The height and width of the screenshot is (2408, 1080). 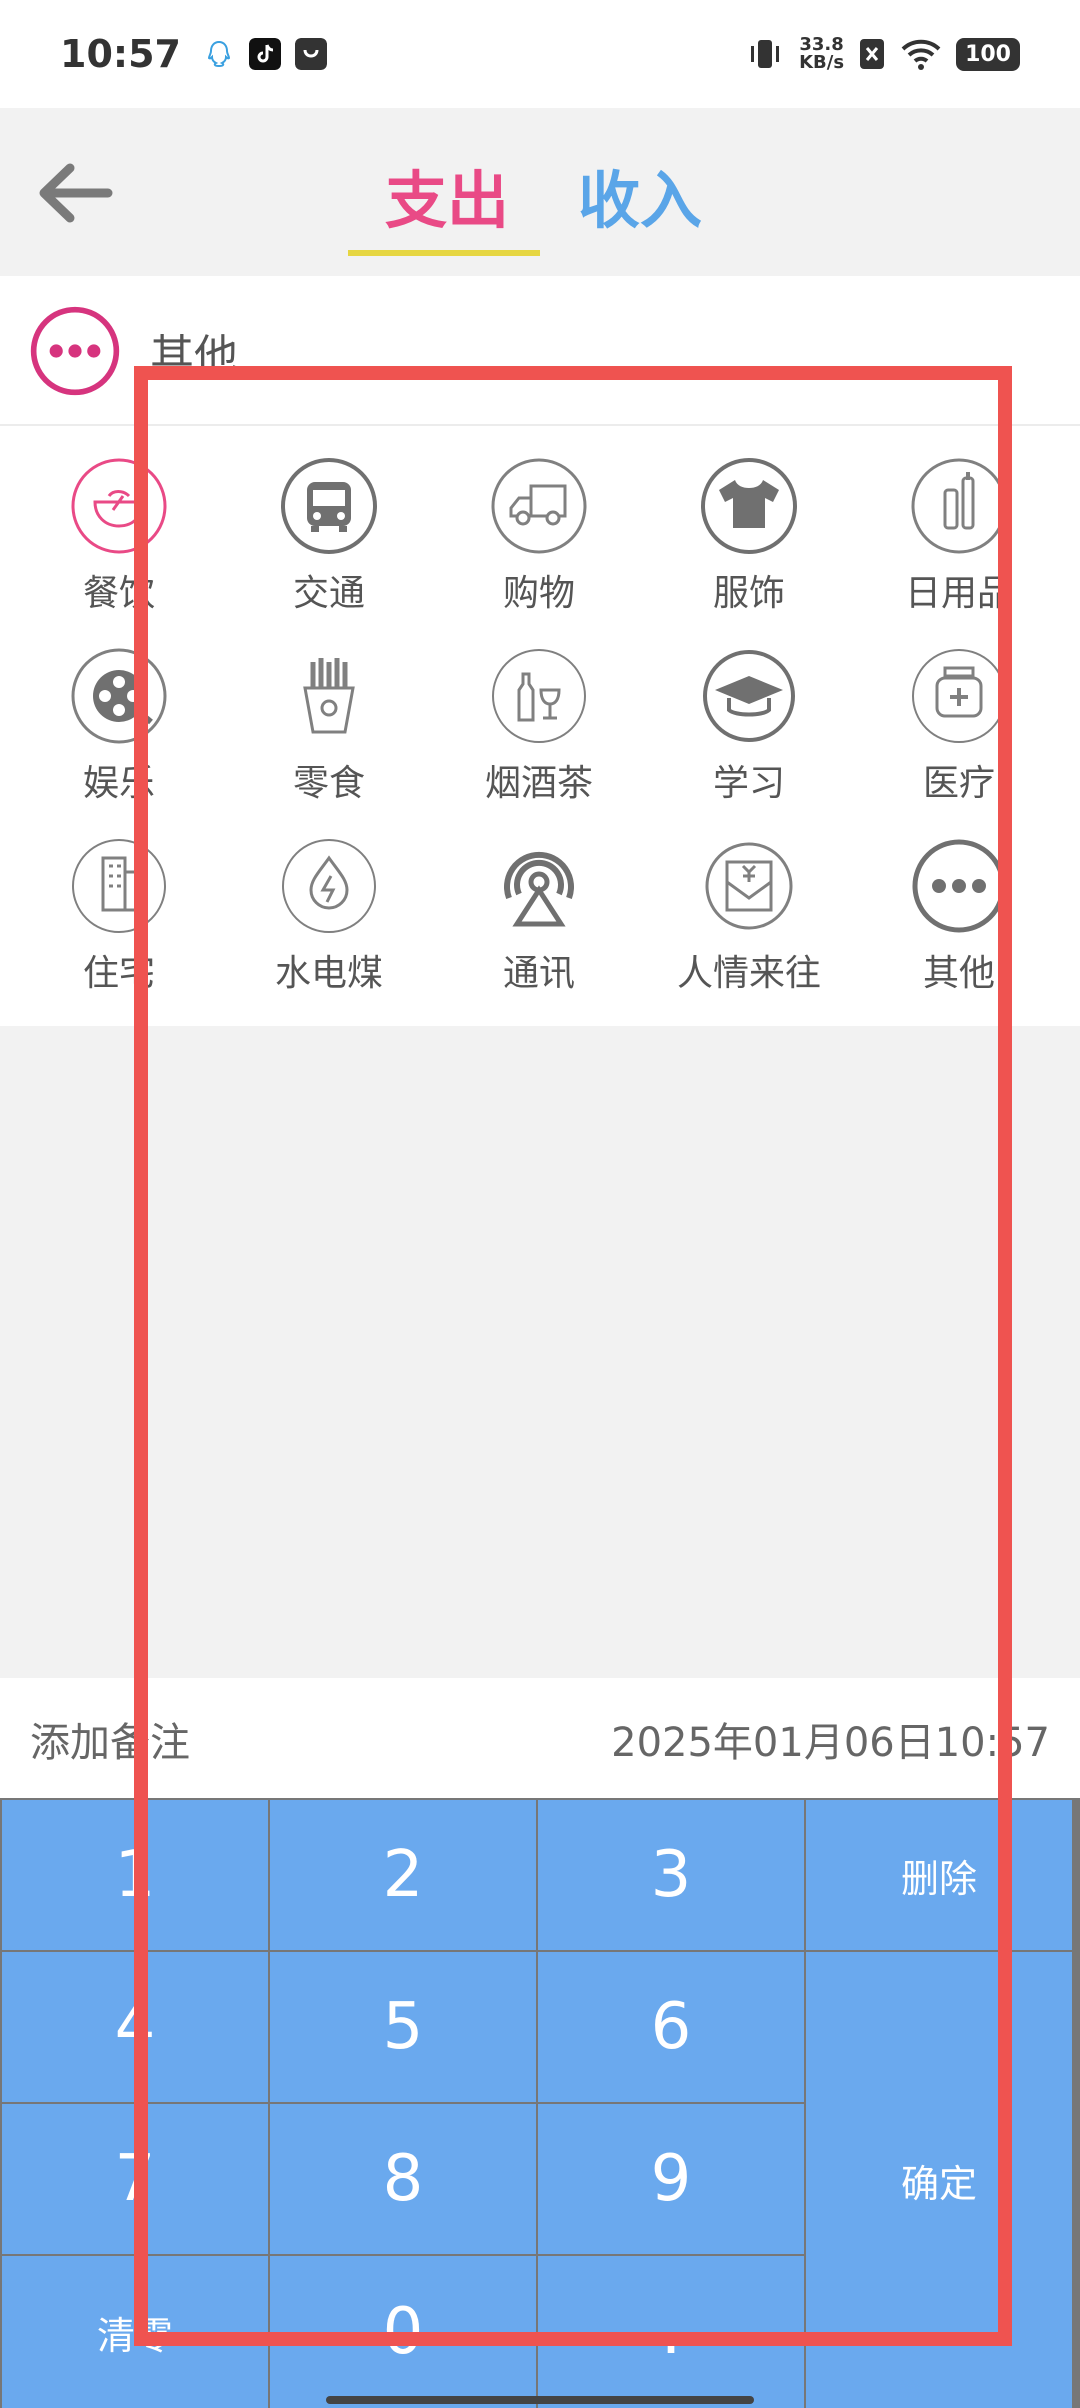 I want to click on date-picker: 2025年01月06日10:57, so click(x=830, y=1739).